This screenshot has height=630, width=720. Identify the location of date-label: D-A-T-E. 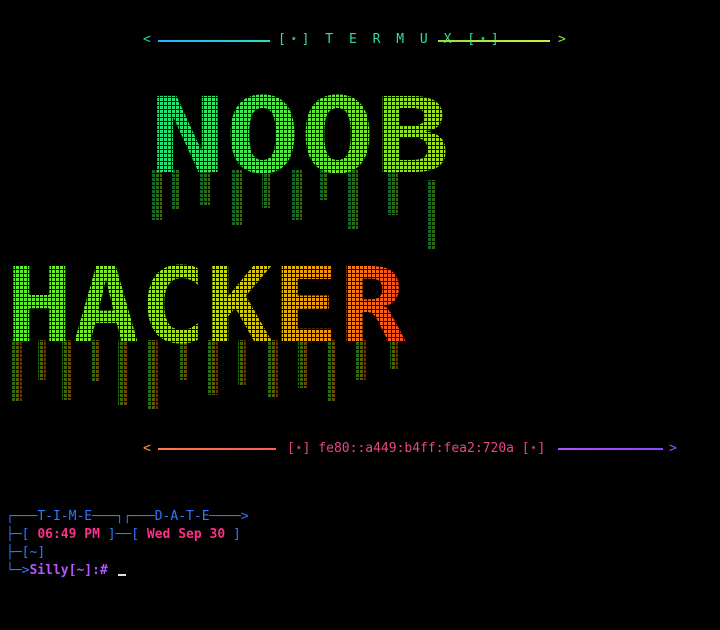
(182, 516).